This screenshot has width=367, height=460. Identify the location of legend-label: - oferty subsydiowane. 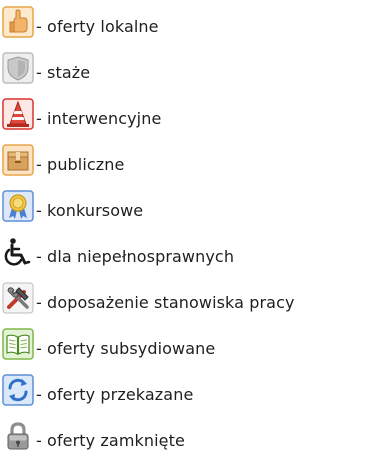
(126, 348).